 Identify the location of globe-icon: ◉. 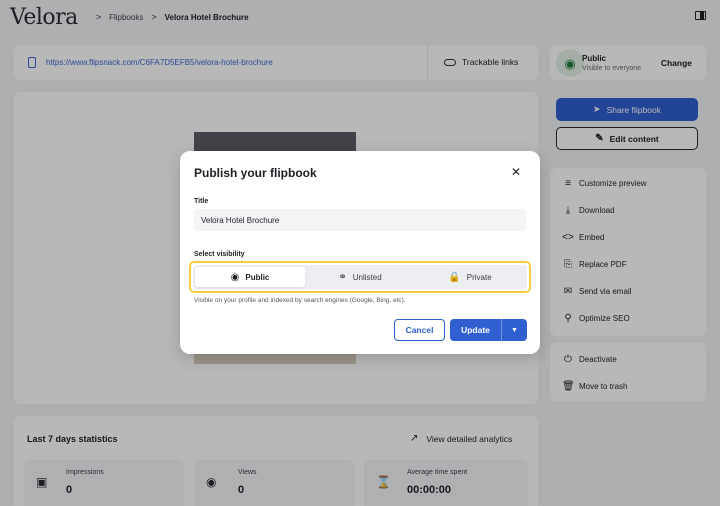
(235, 277).